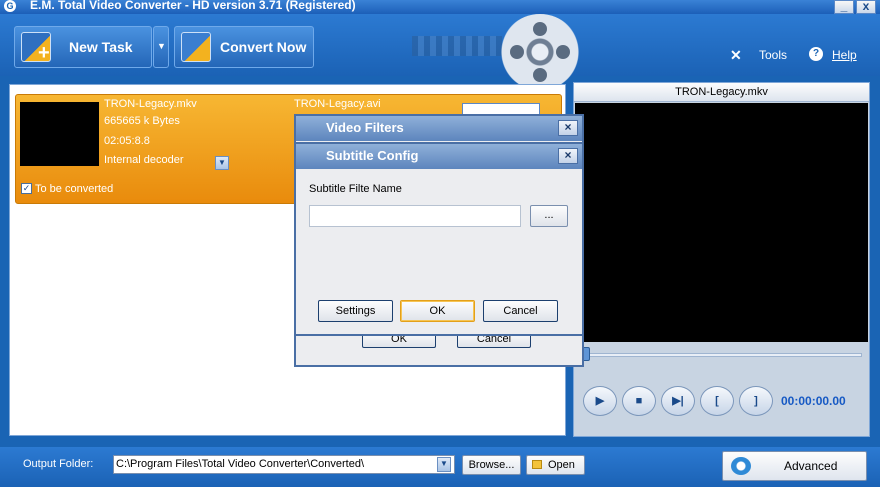 The width and height of the screenshot is (880, 487). I want to click on convert-now-button: Convert Now, so click(244, 47).